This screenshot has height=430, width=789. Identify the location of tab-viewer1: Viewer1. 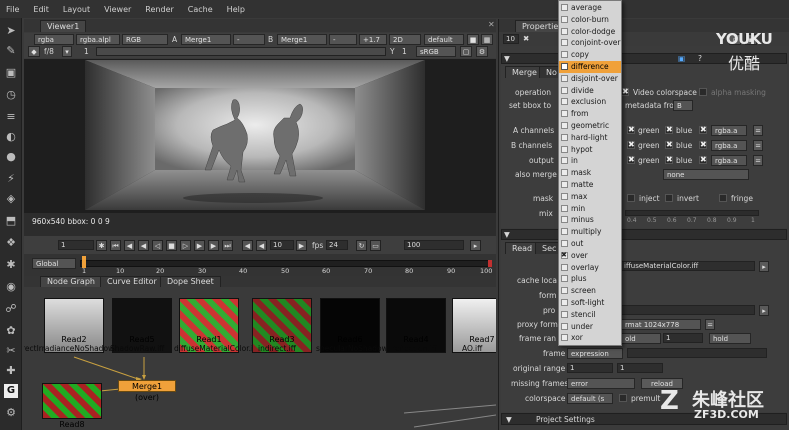
(63, 26).